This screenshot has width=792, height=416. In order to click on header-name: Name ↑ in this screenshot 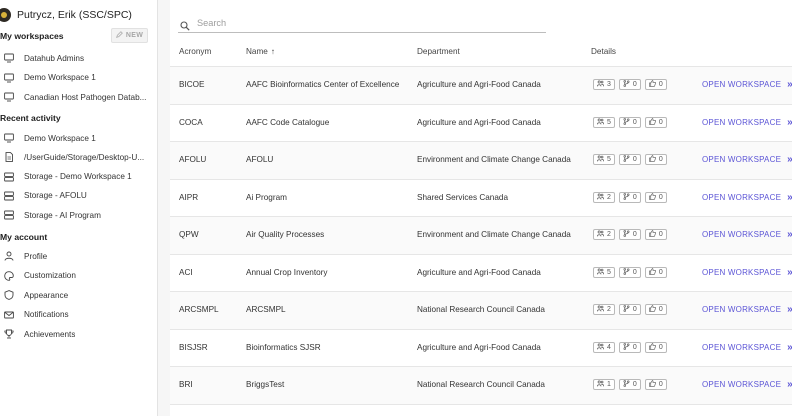, I will do `click(260, 51)`.